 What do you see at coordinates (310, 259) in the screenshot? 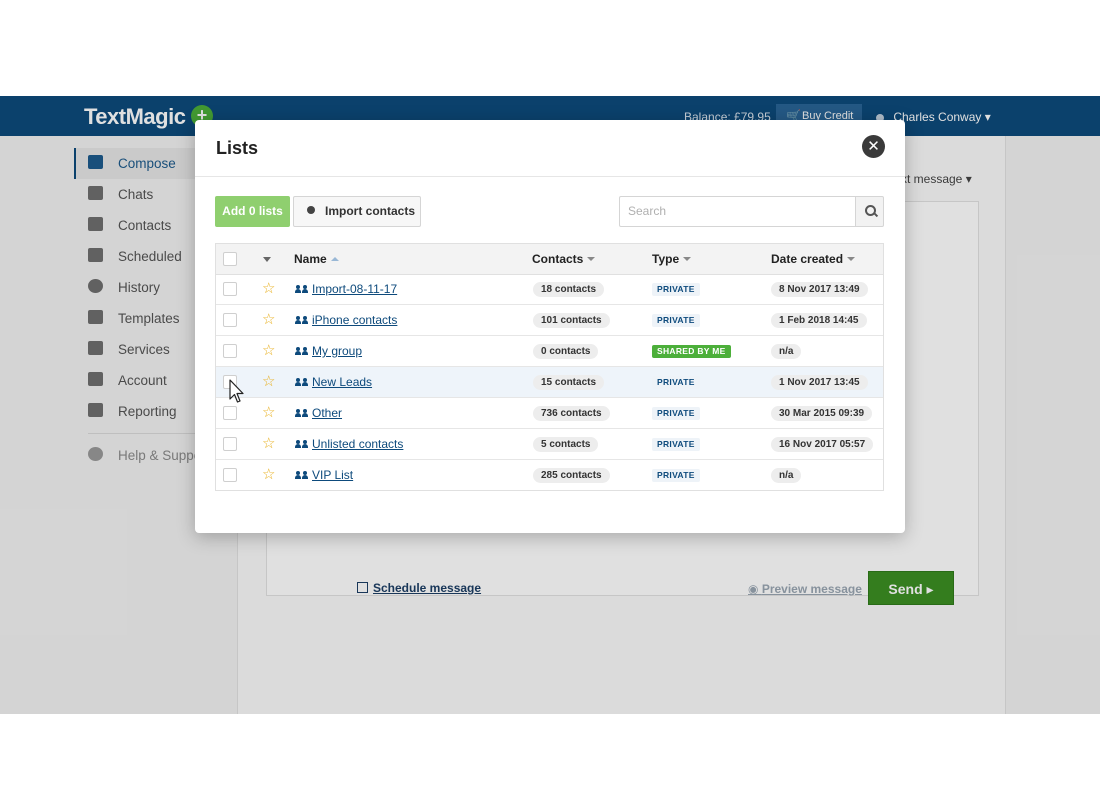
I see `column-label: Name` at bounding box center [310, 259].